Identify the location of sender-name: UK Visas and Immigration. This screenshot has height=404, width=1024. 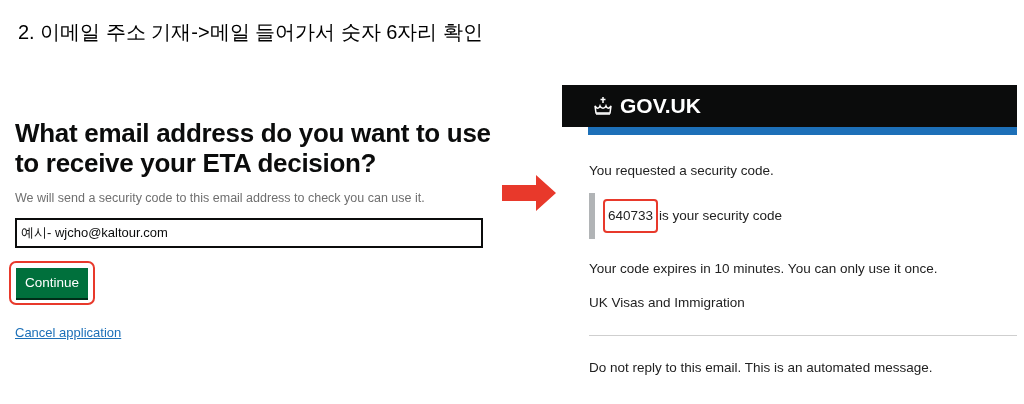
(667, 302).